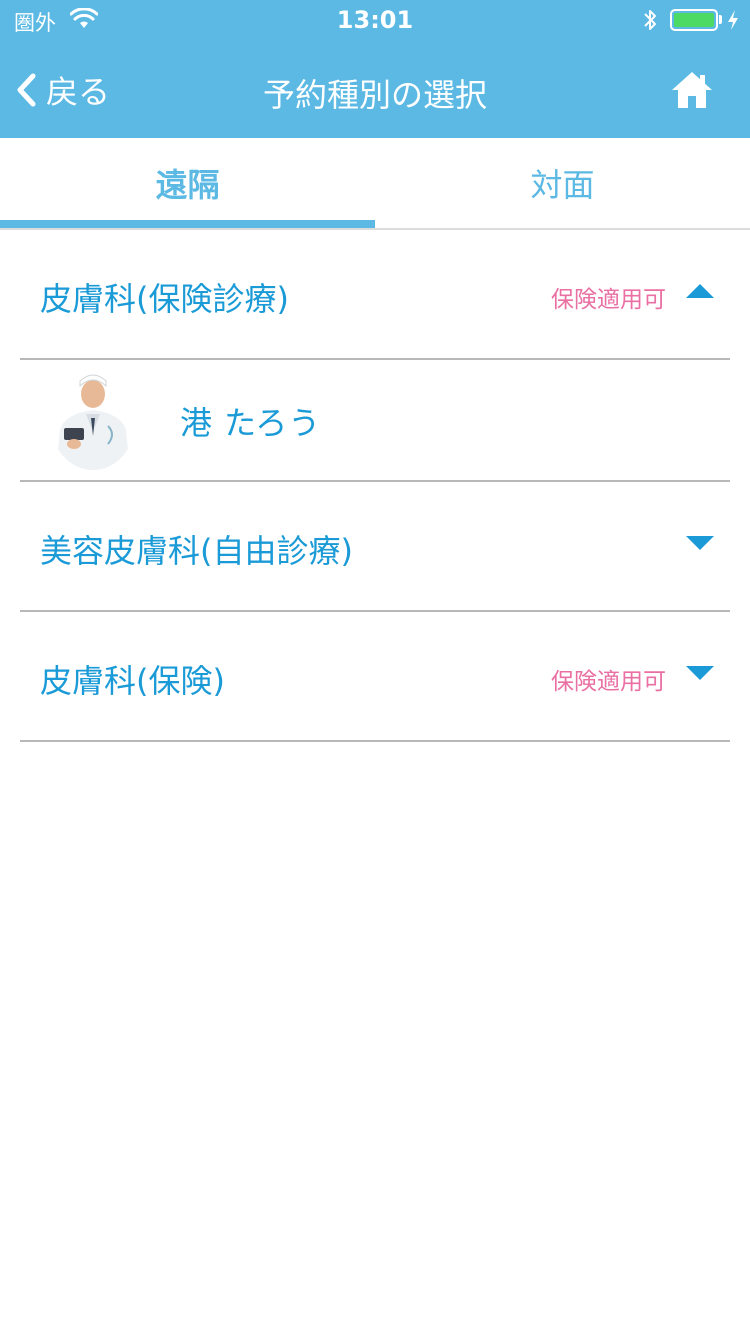 Image resolution: width=750 pixels, height=1334 pixels. I want to click on category-title: 美容皮膚科(自由診療), so click(196, 551).